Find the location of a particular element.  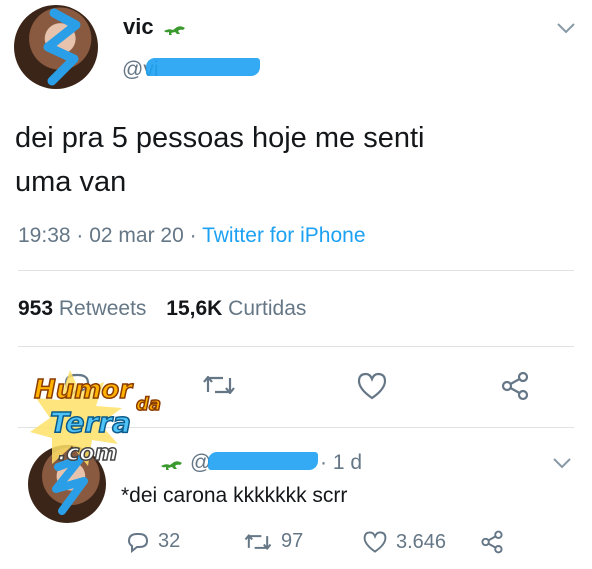

retweets-label: Retweets is located at coordinates (102, 308).